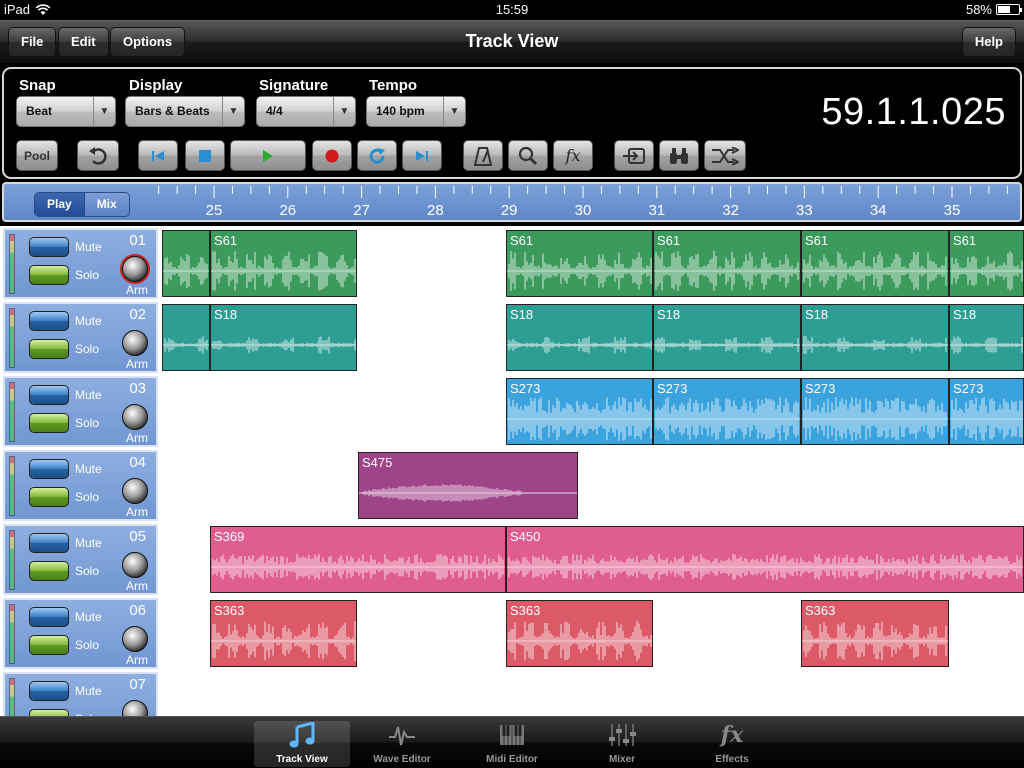  What do you see at coordinates (80, 411) in the screenshot?
I see `track-header: Mute Solo 03 Arm` at bounding box center [80, 411].